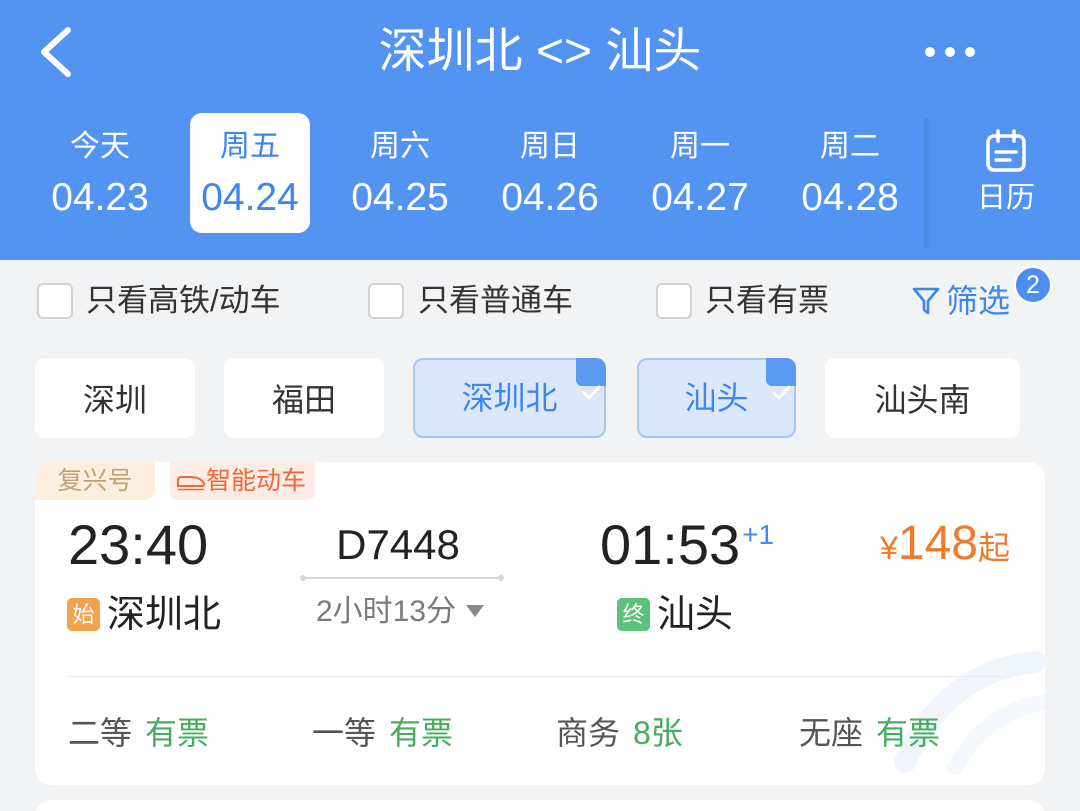  What do you see at coordinates (398, 544) in the screenshot?
I see `train-number: D7448` at bounding box center [398, 544].